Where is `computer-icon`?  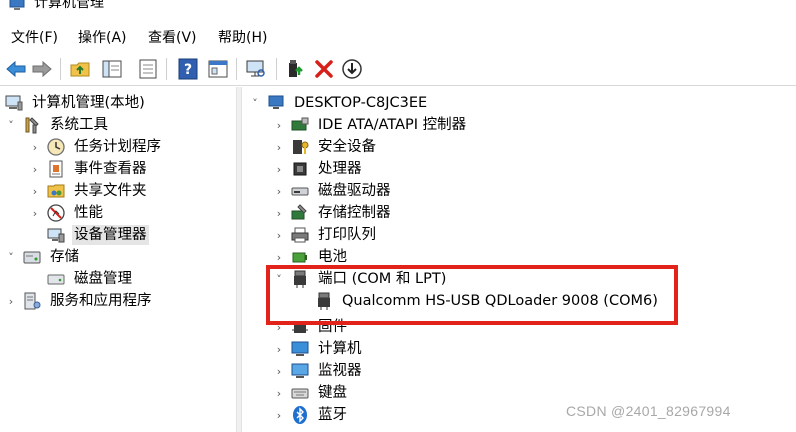
computer-icon is located at coordinates (276, 102).